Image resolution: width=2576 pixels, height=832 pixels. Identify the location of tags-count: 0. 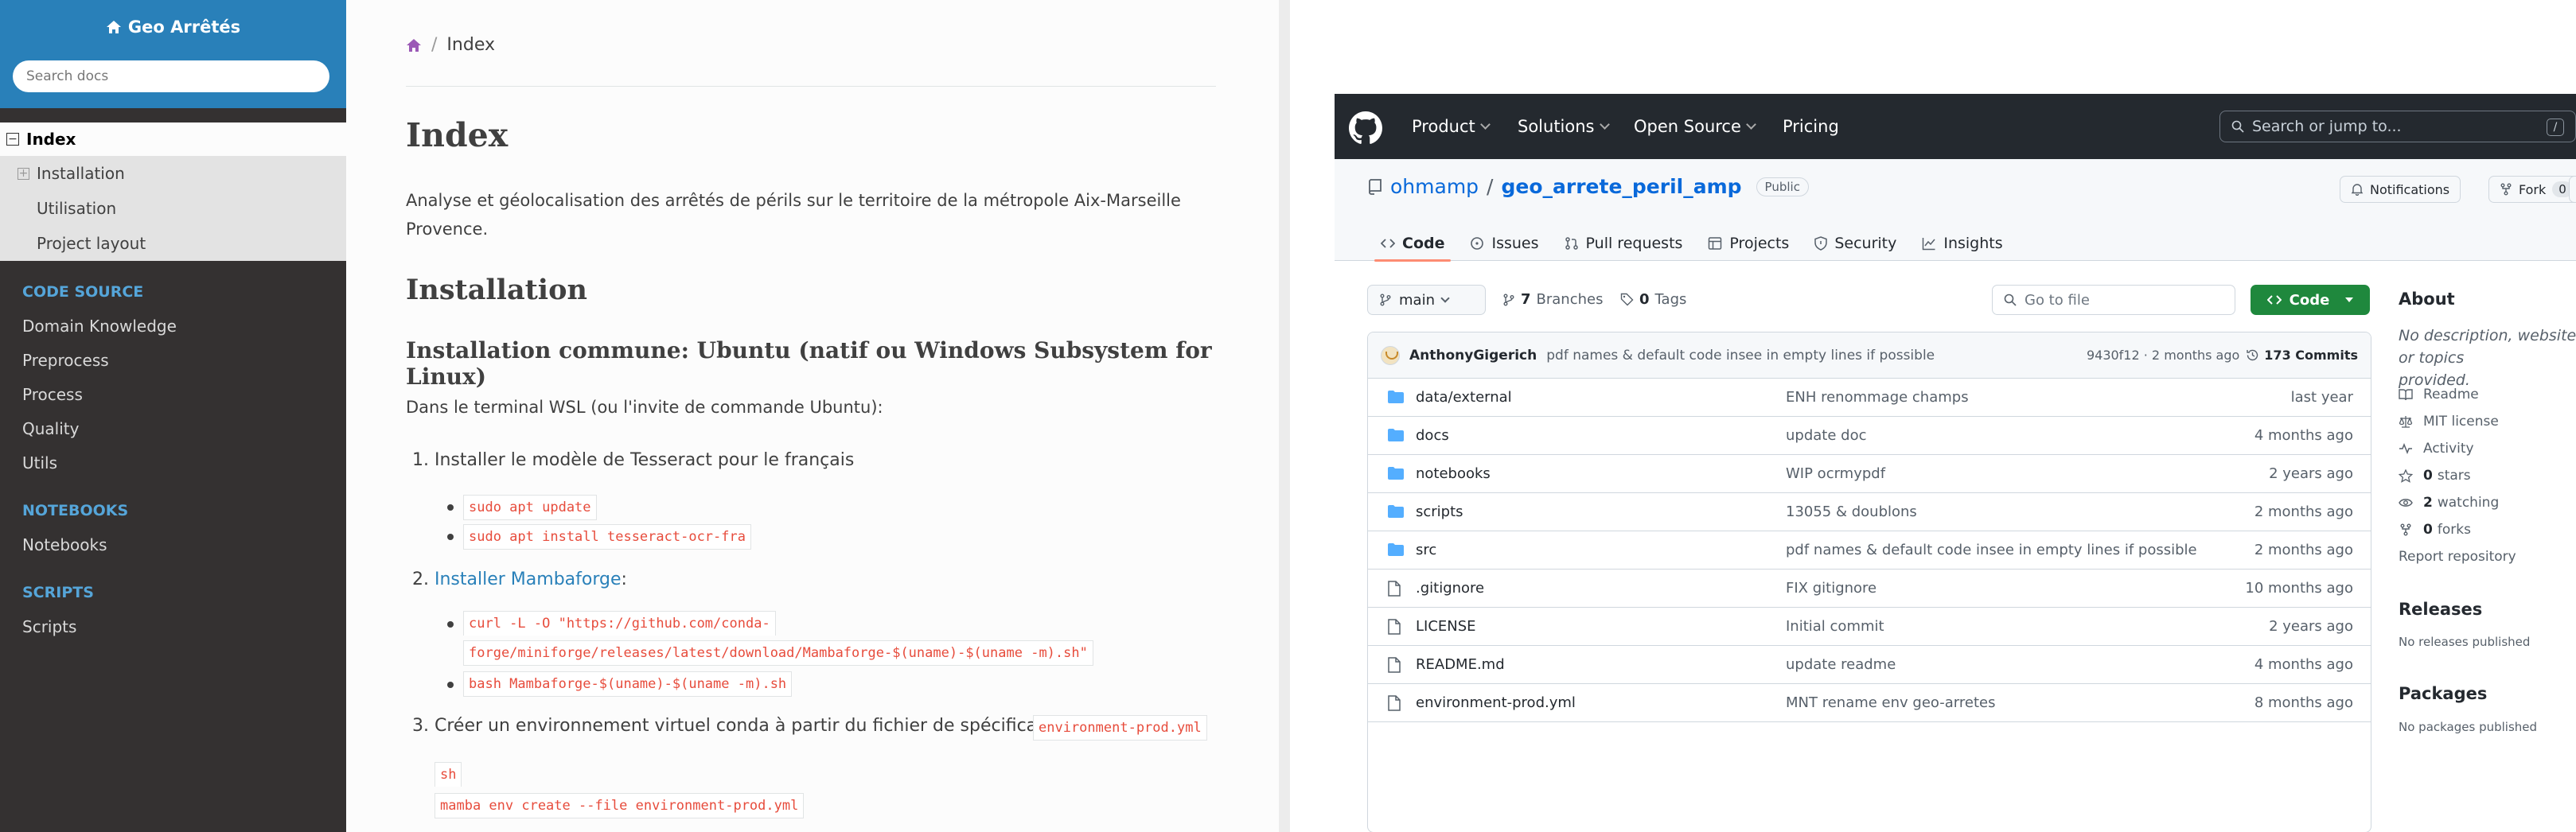
(1644, 299).